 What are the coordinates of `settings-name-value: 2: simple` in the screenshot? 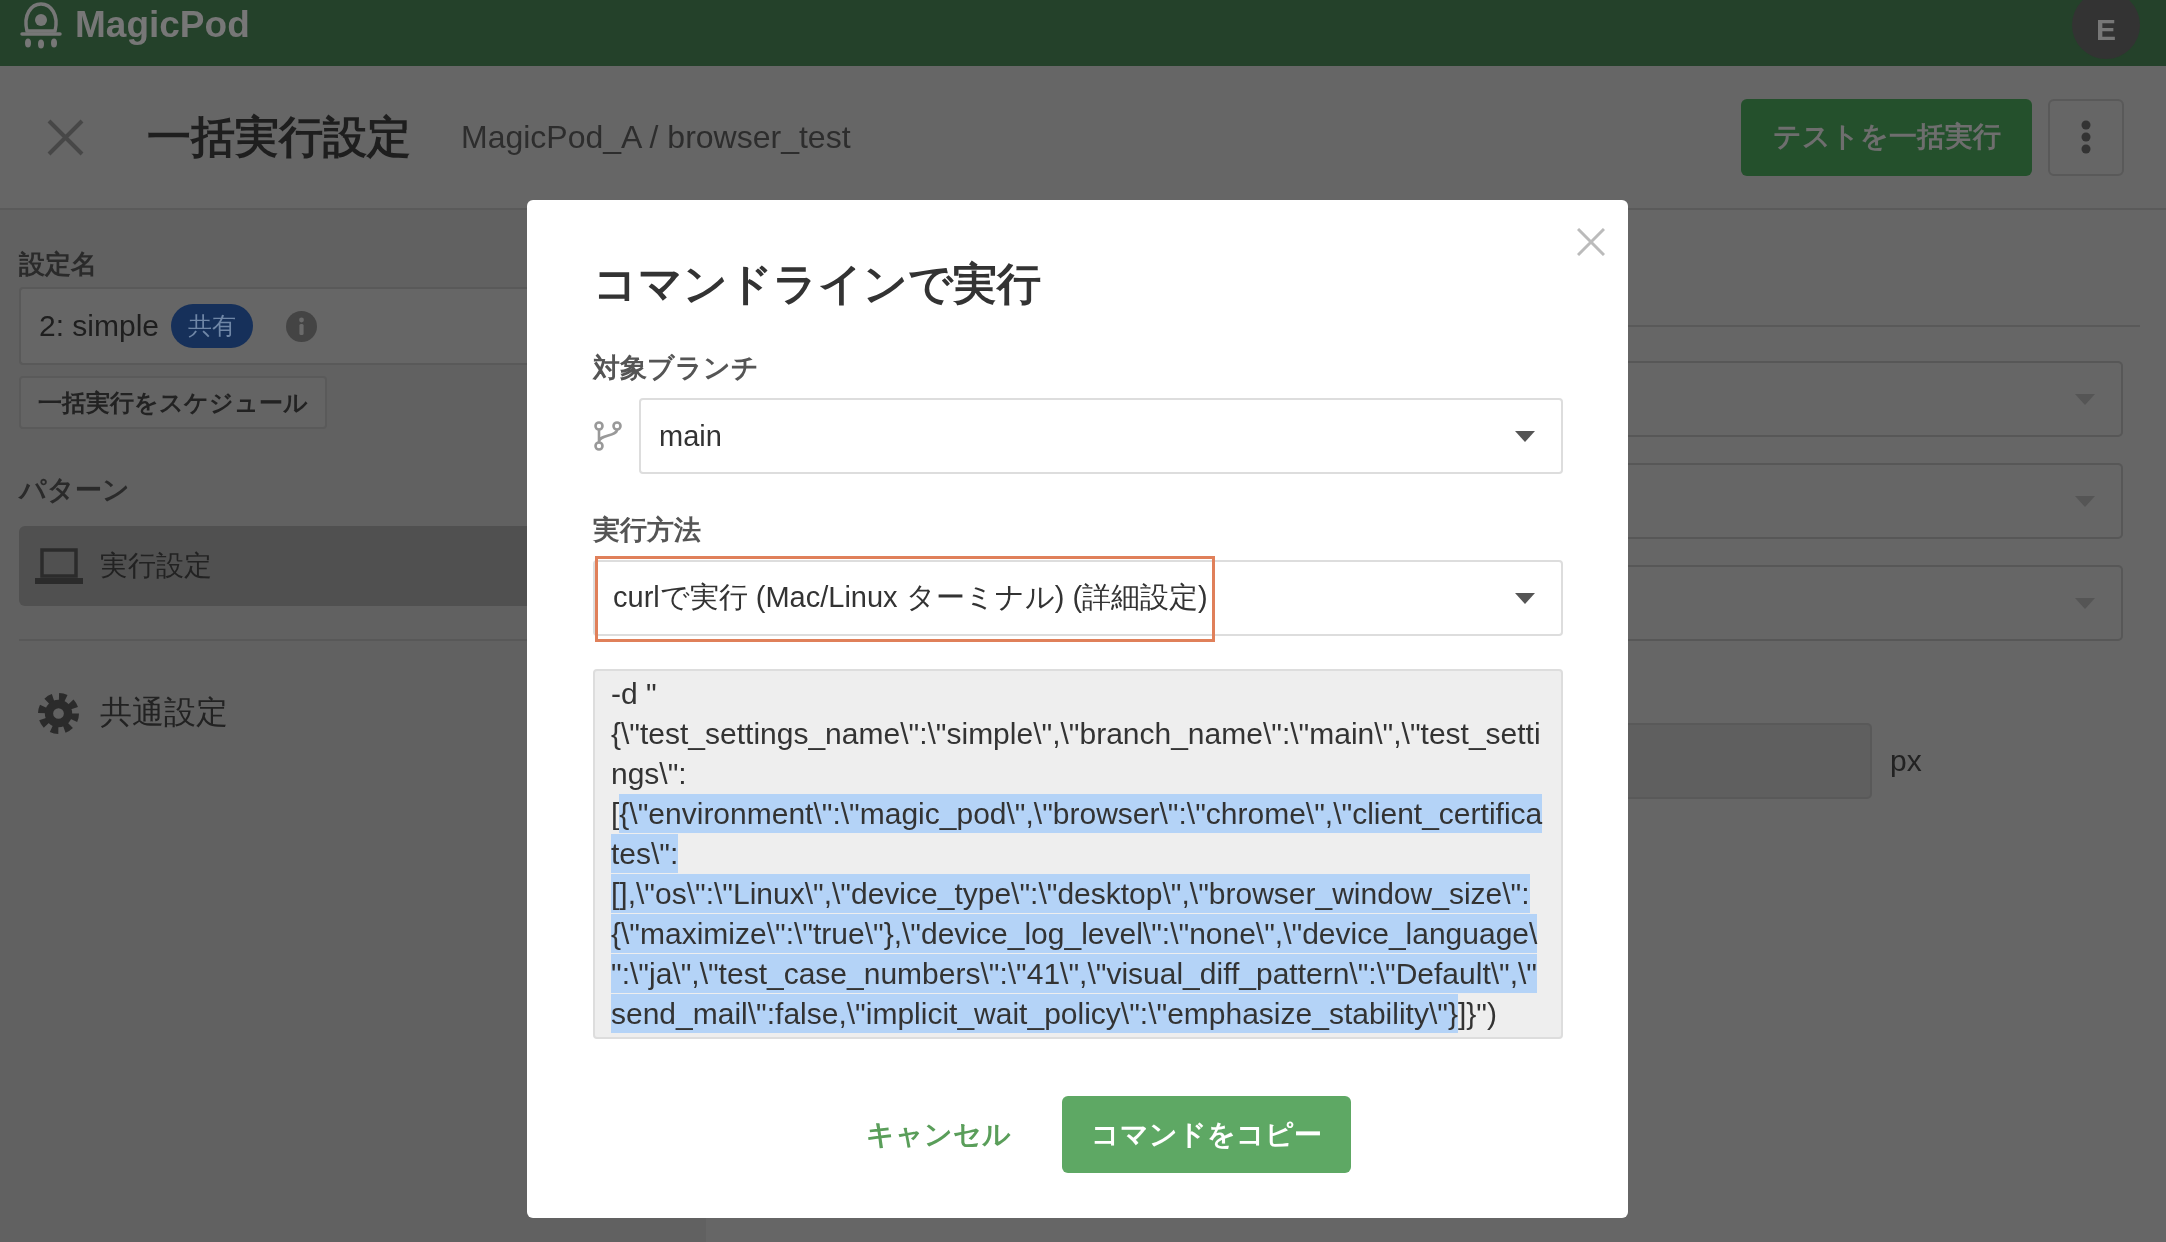 It's located at (99, 326).